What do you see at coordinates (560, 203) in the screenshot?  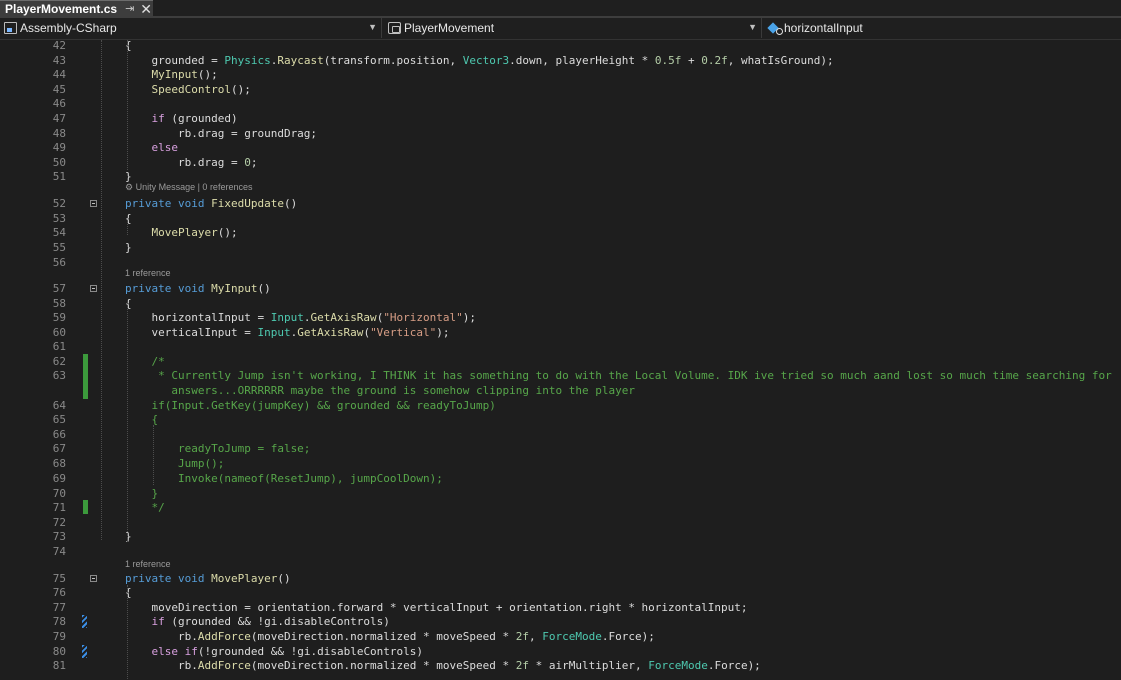 I see `code-line: 52 private void FixedUpdate()` at bounding box center [560, 203].